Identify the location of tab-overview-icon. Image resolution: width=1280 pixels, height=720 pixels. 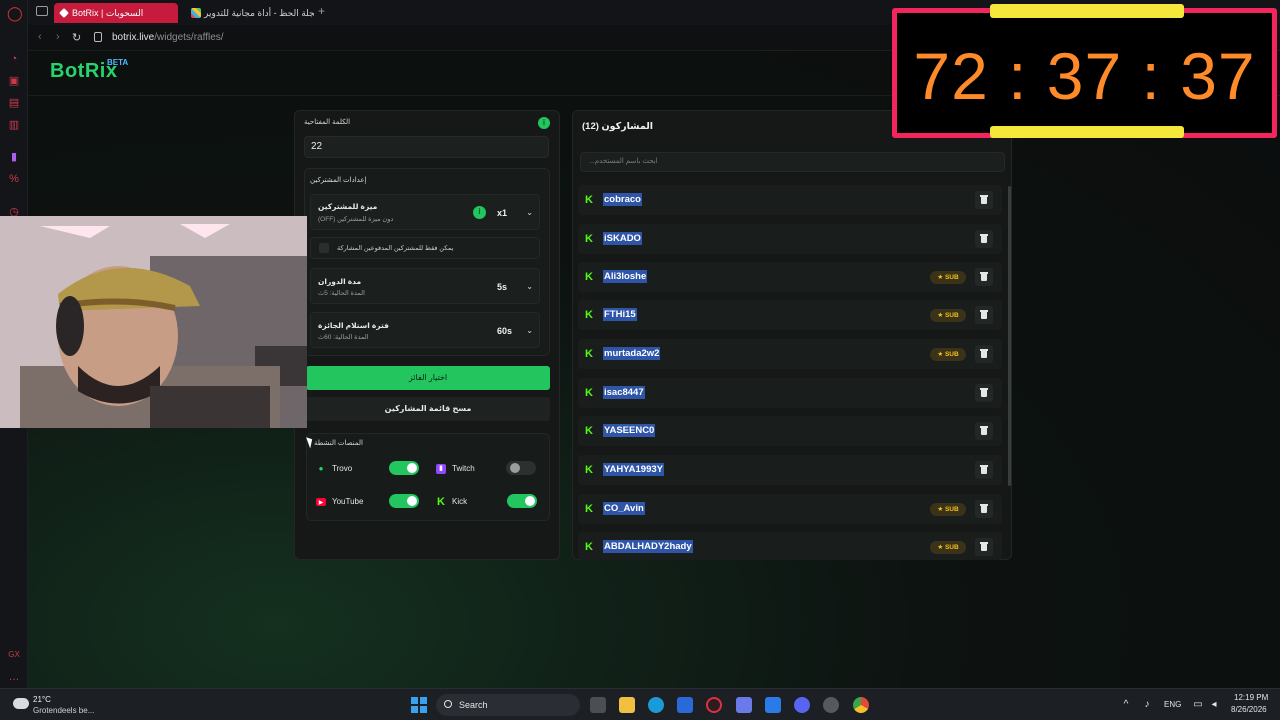
(42, 11).